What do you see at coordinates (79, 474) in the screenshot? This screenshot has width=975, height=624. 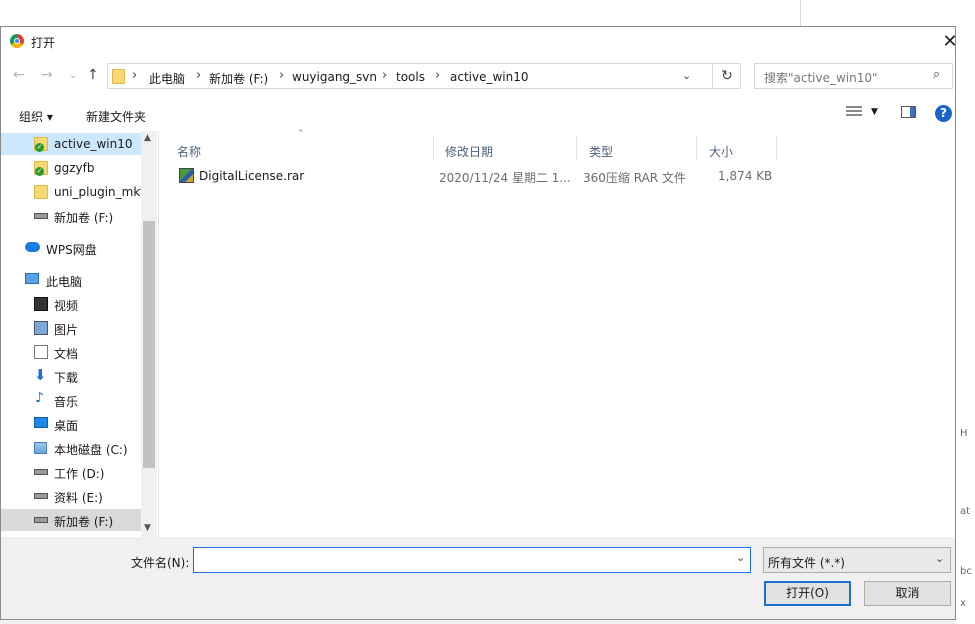 I see `sidebar-item-label: 工作 (D:)` at bounding box center [79, 474].